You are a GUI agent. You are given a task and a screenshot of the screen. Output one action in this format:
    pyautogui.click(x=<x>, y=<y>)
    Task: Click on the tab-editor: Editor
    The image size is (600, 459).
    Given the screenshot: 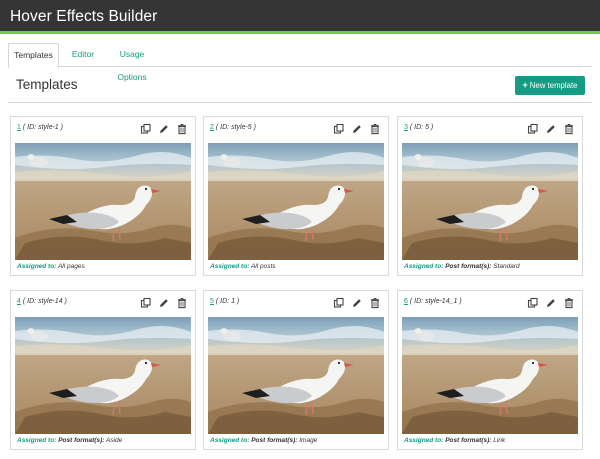 What is the action you would take?
    pyautogui.click(x=83, y=55)
    